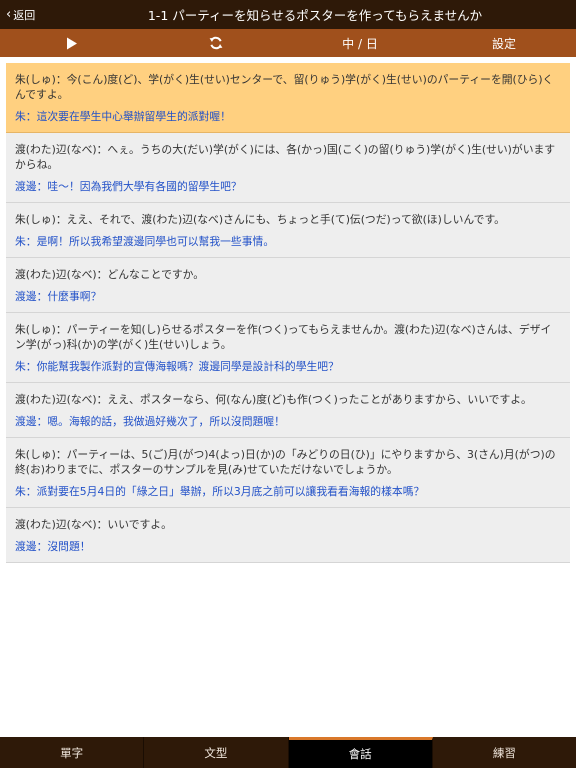 The width and height of the screenshot is (576, 768). What do you see at coordinates (145, 241) in the screenshot?
I see `chinese-translation: 朱：是啊！所以我希望渡邊同學也可以幫我一些事情。` at bounding box center [145, 241].